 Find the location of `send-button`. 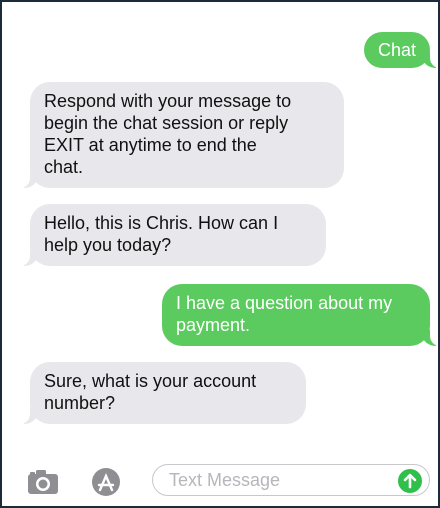

send-button is located at coordinates (410, 481).